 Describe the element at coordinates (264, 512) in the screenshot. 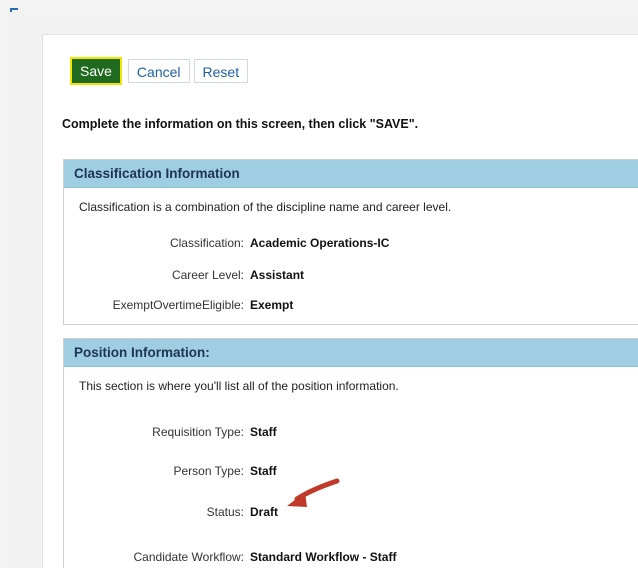

I see `status-value: Draft` at that location.